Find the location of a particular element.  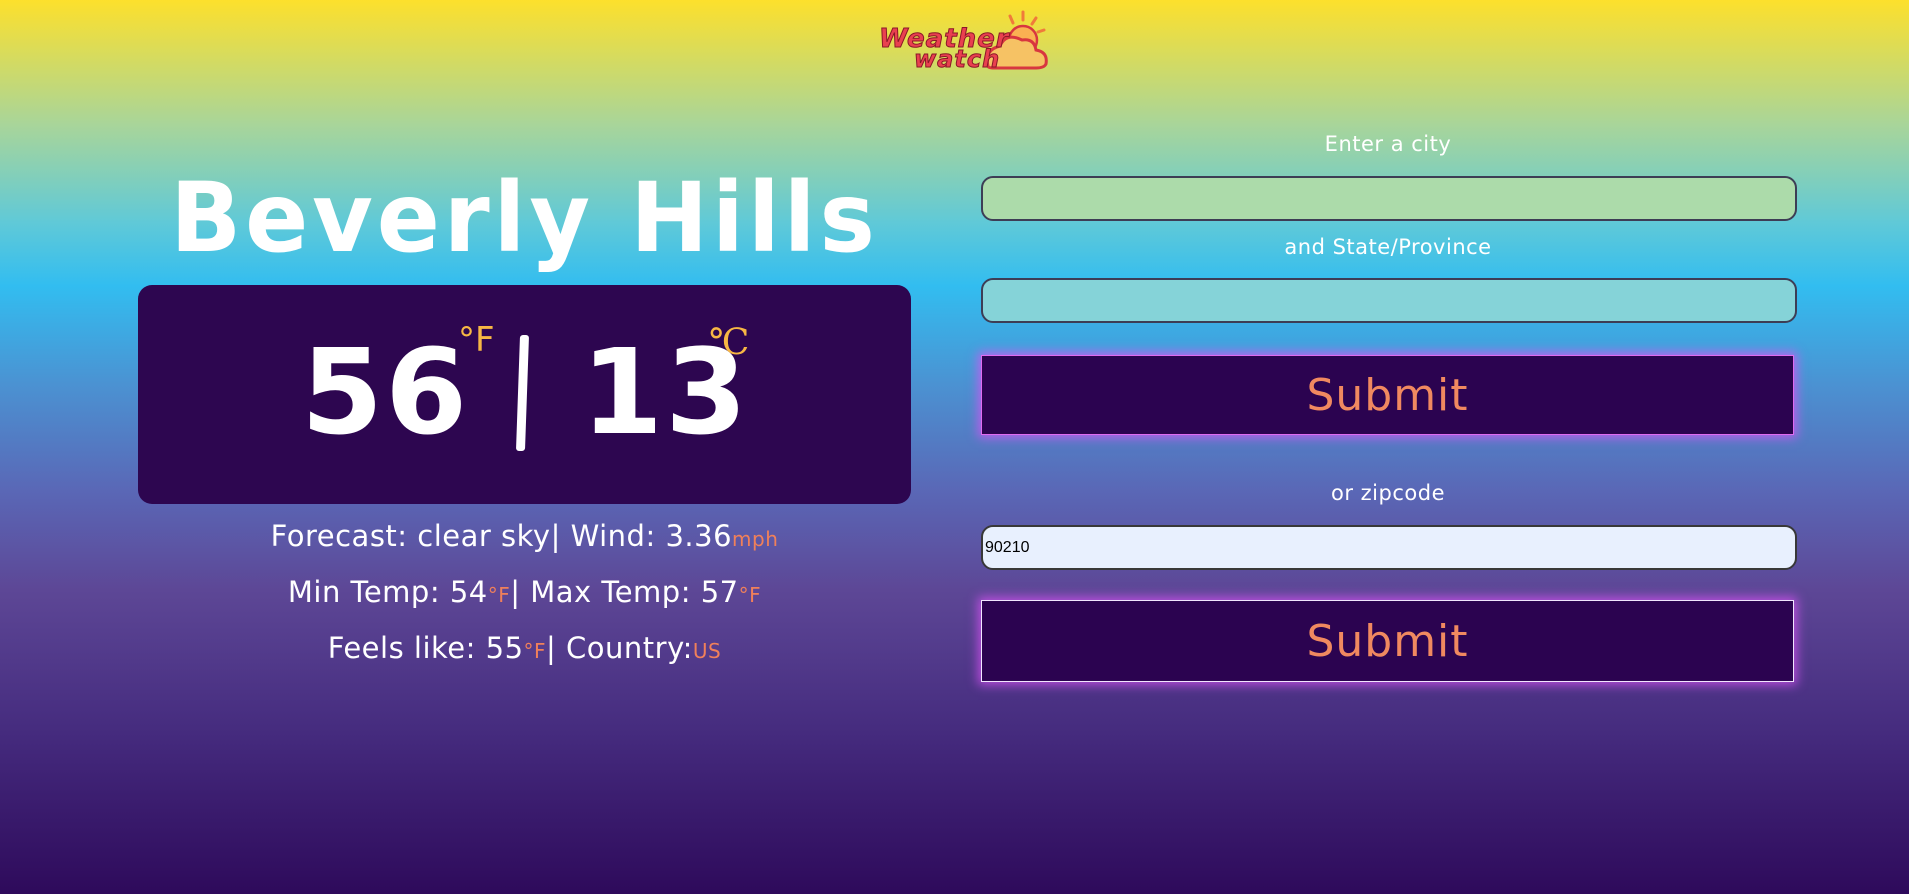

temperature-divider is located at coordinates (522, 393).